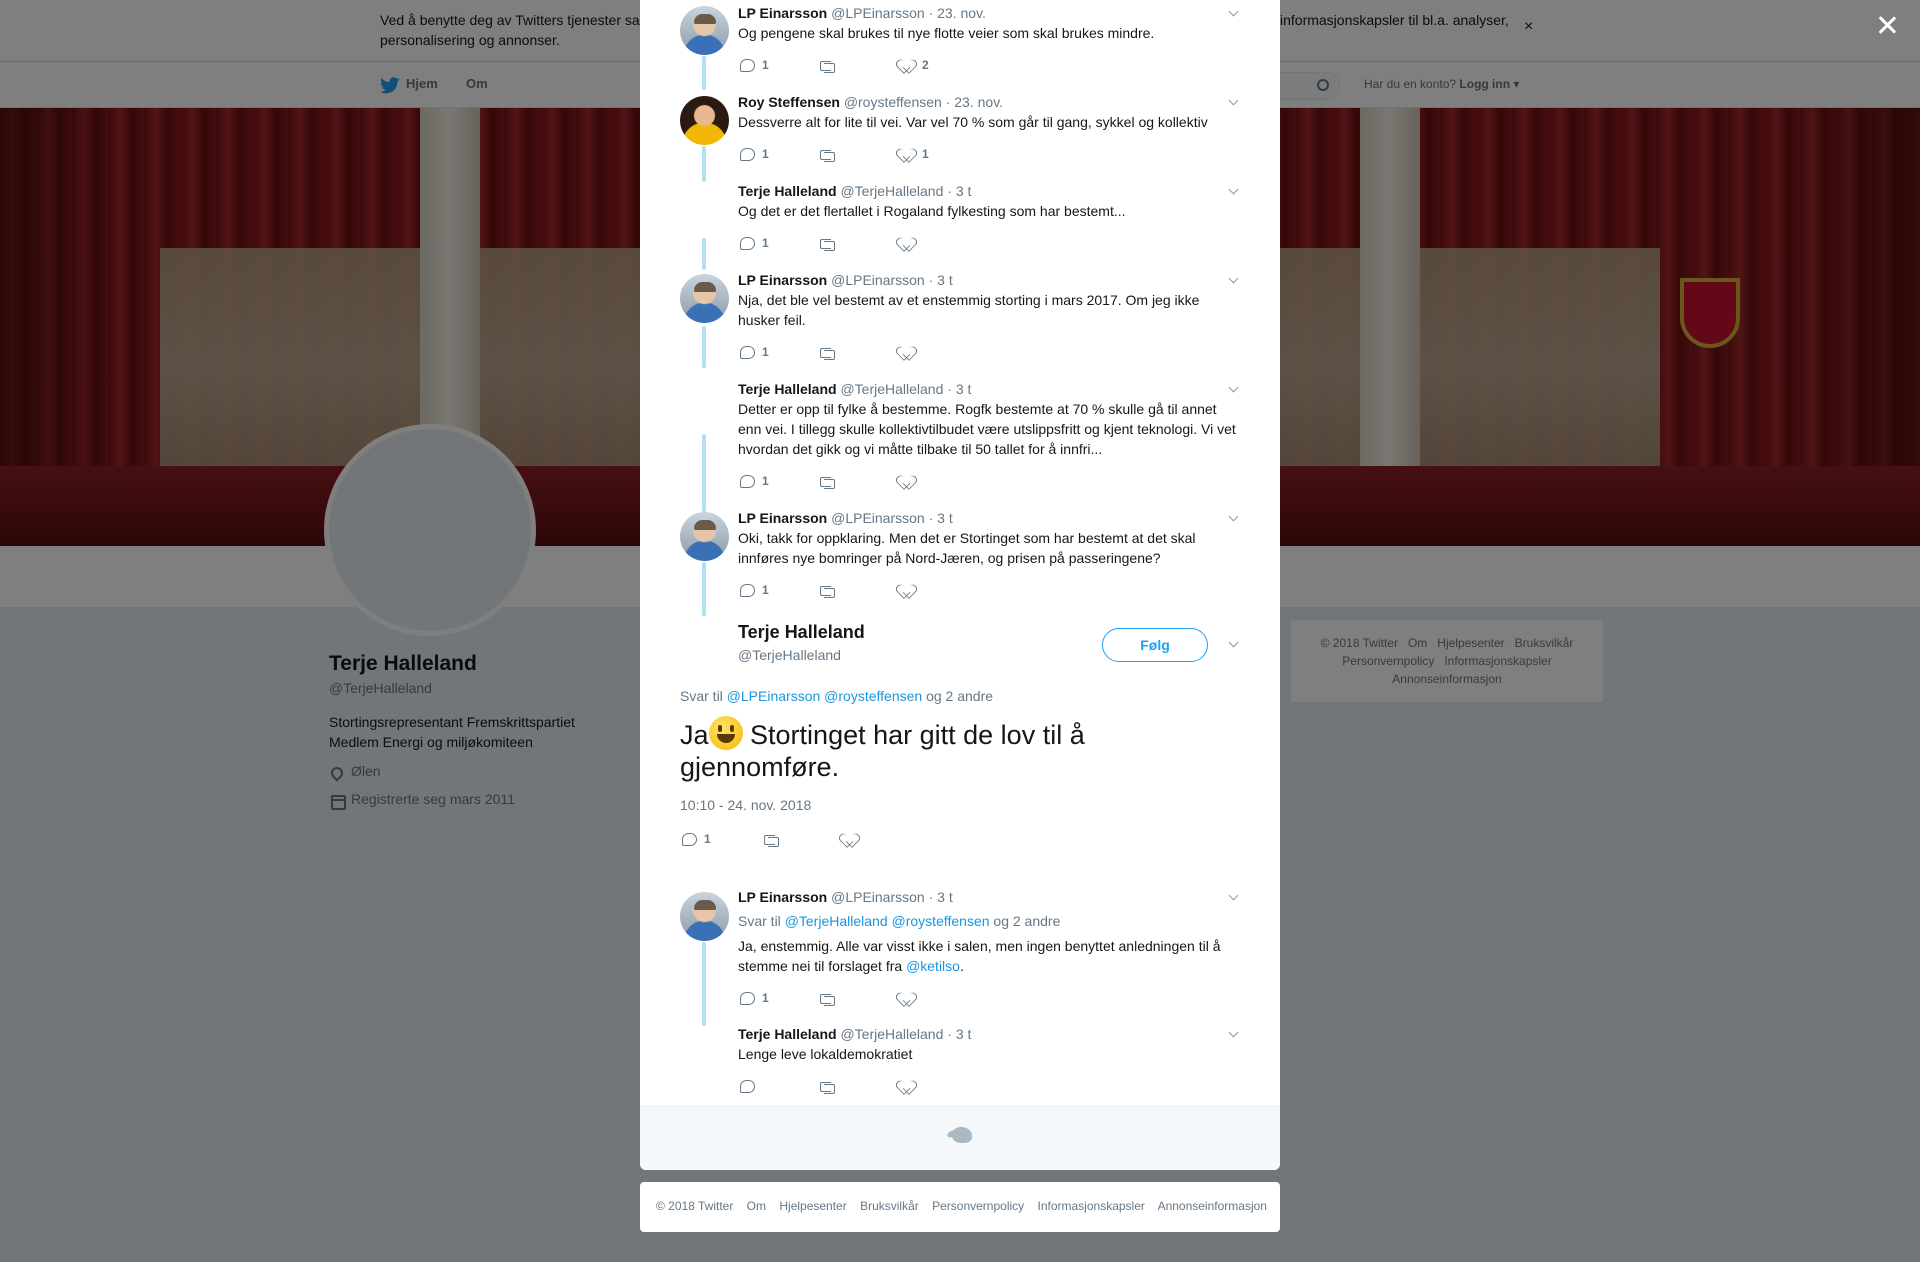 The width and height of the screenshot is (1920, 1262). What do you see at coordinates (774, 696) in the screenshot?
I see `mention-link: @LPEinarsson` at bounding box center [774, 696].